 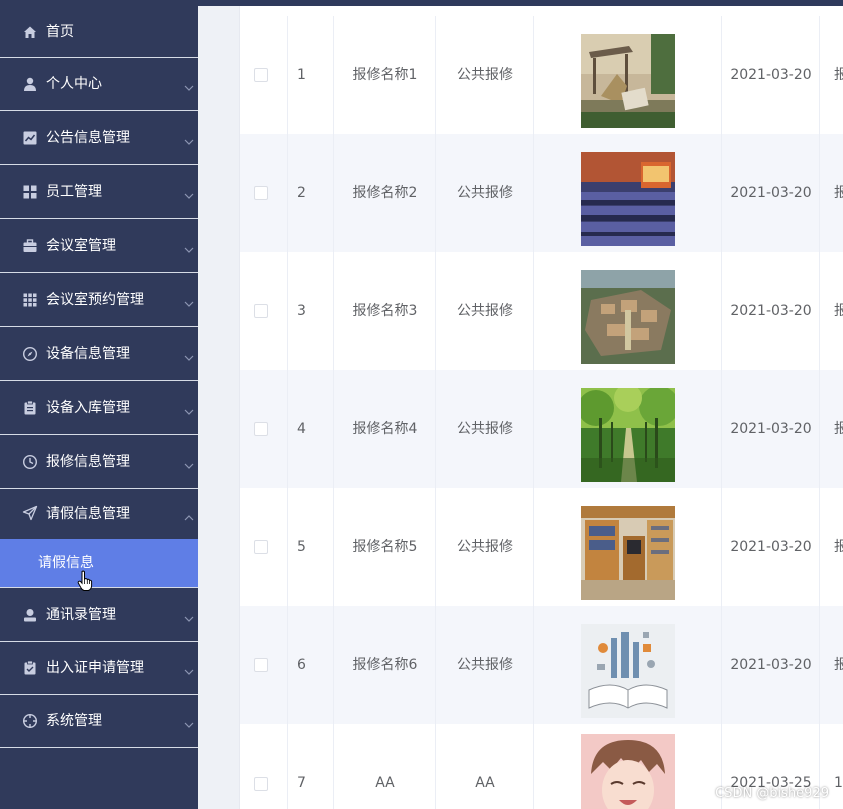 I want to click on grid-icon, so click(x=30, y=192).